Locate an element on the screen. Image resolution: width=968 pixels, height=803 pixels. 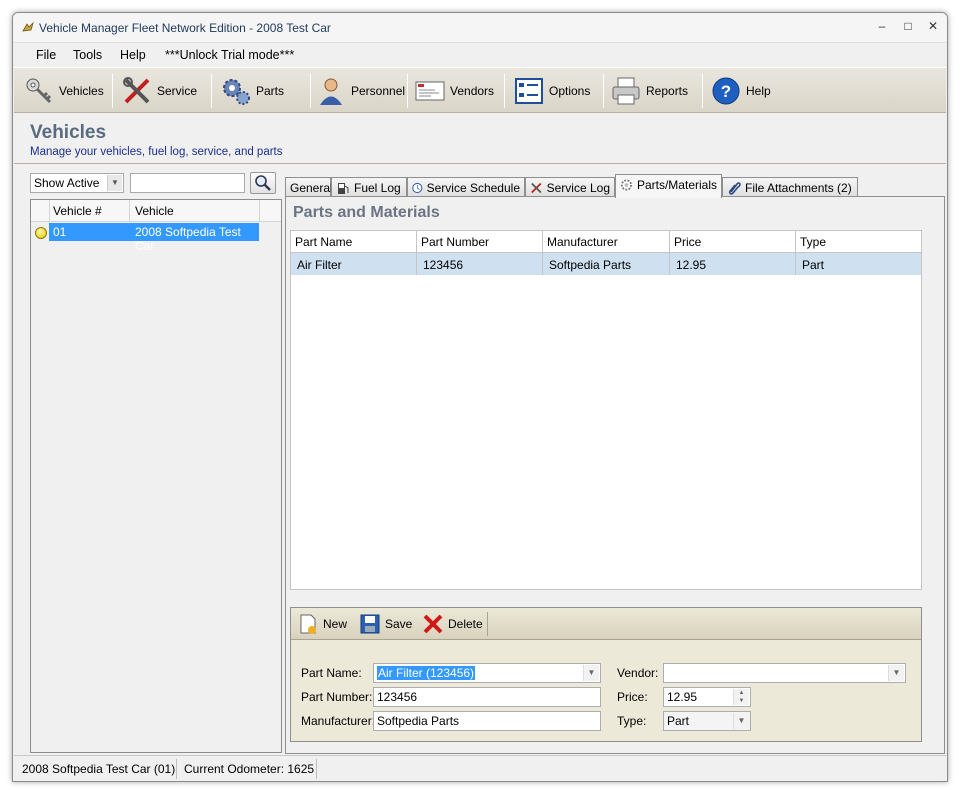
price-stepper: 12.95 ▲ ▼ is located at coordinates (707, 697).